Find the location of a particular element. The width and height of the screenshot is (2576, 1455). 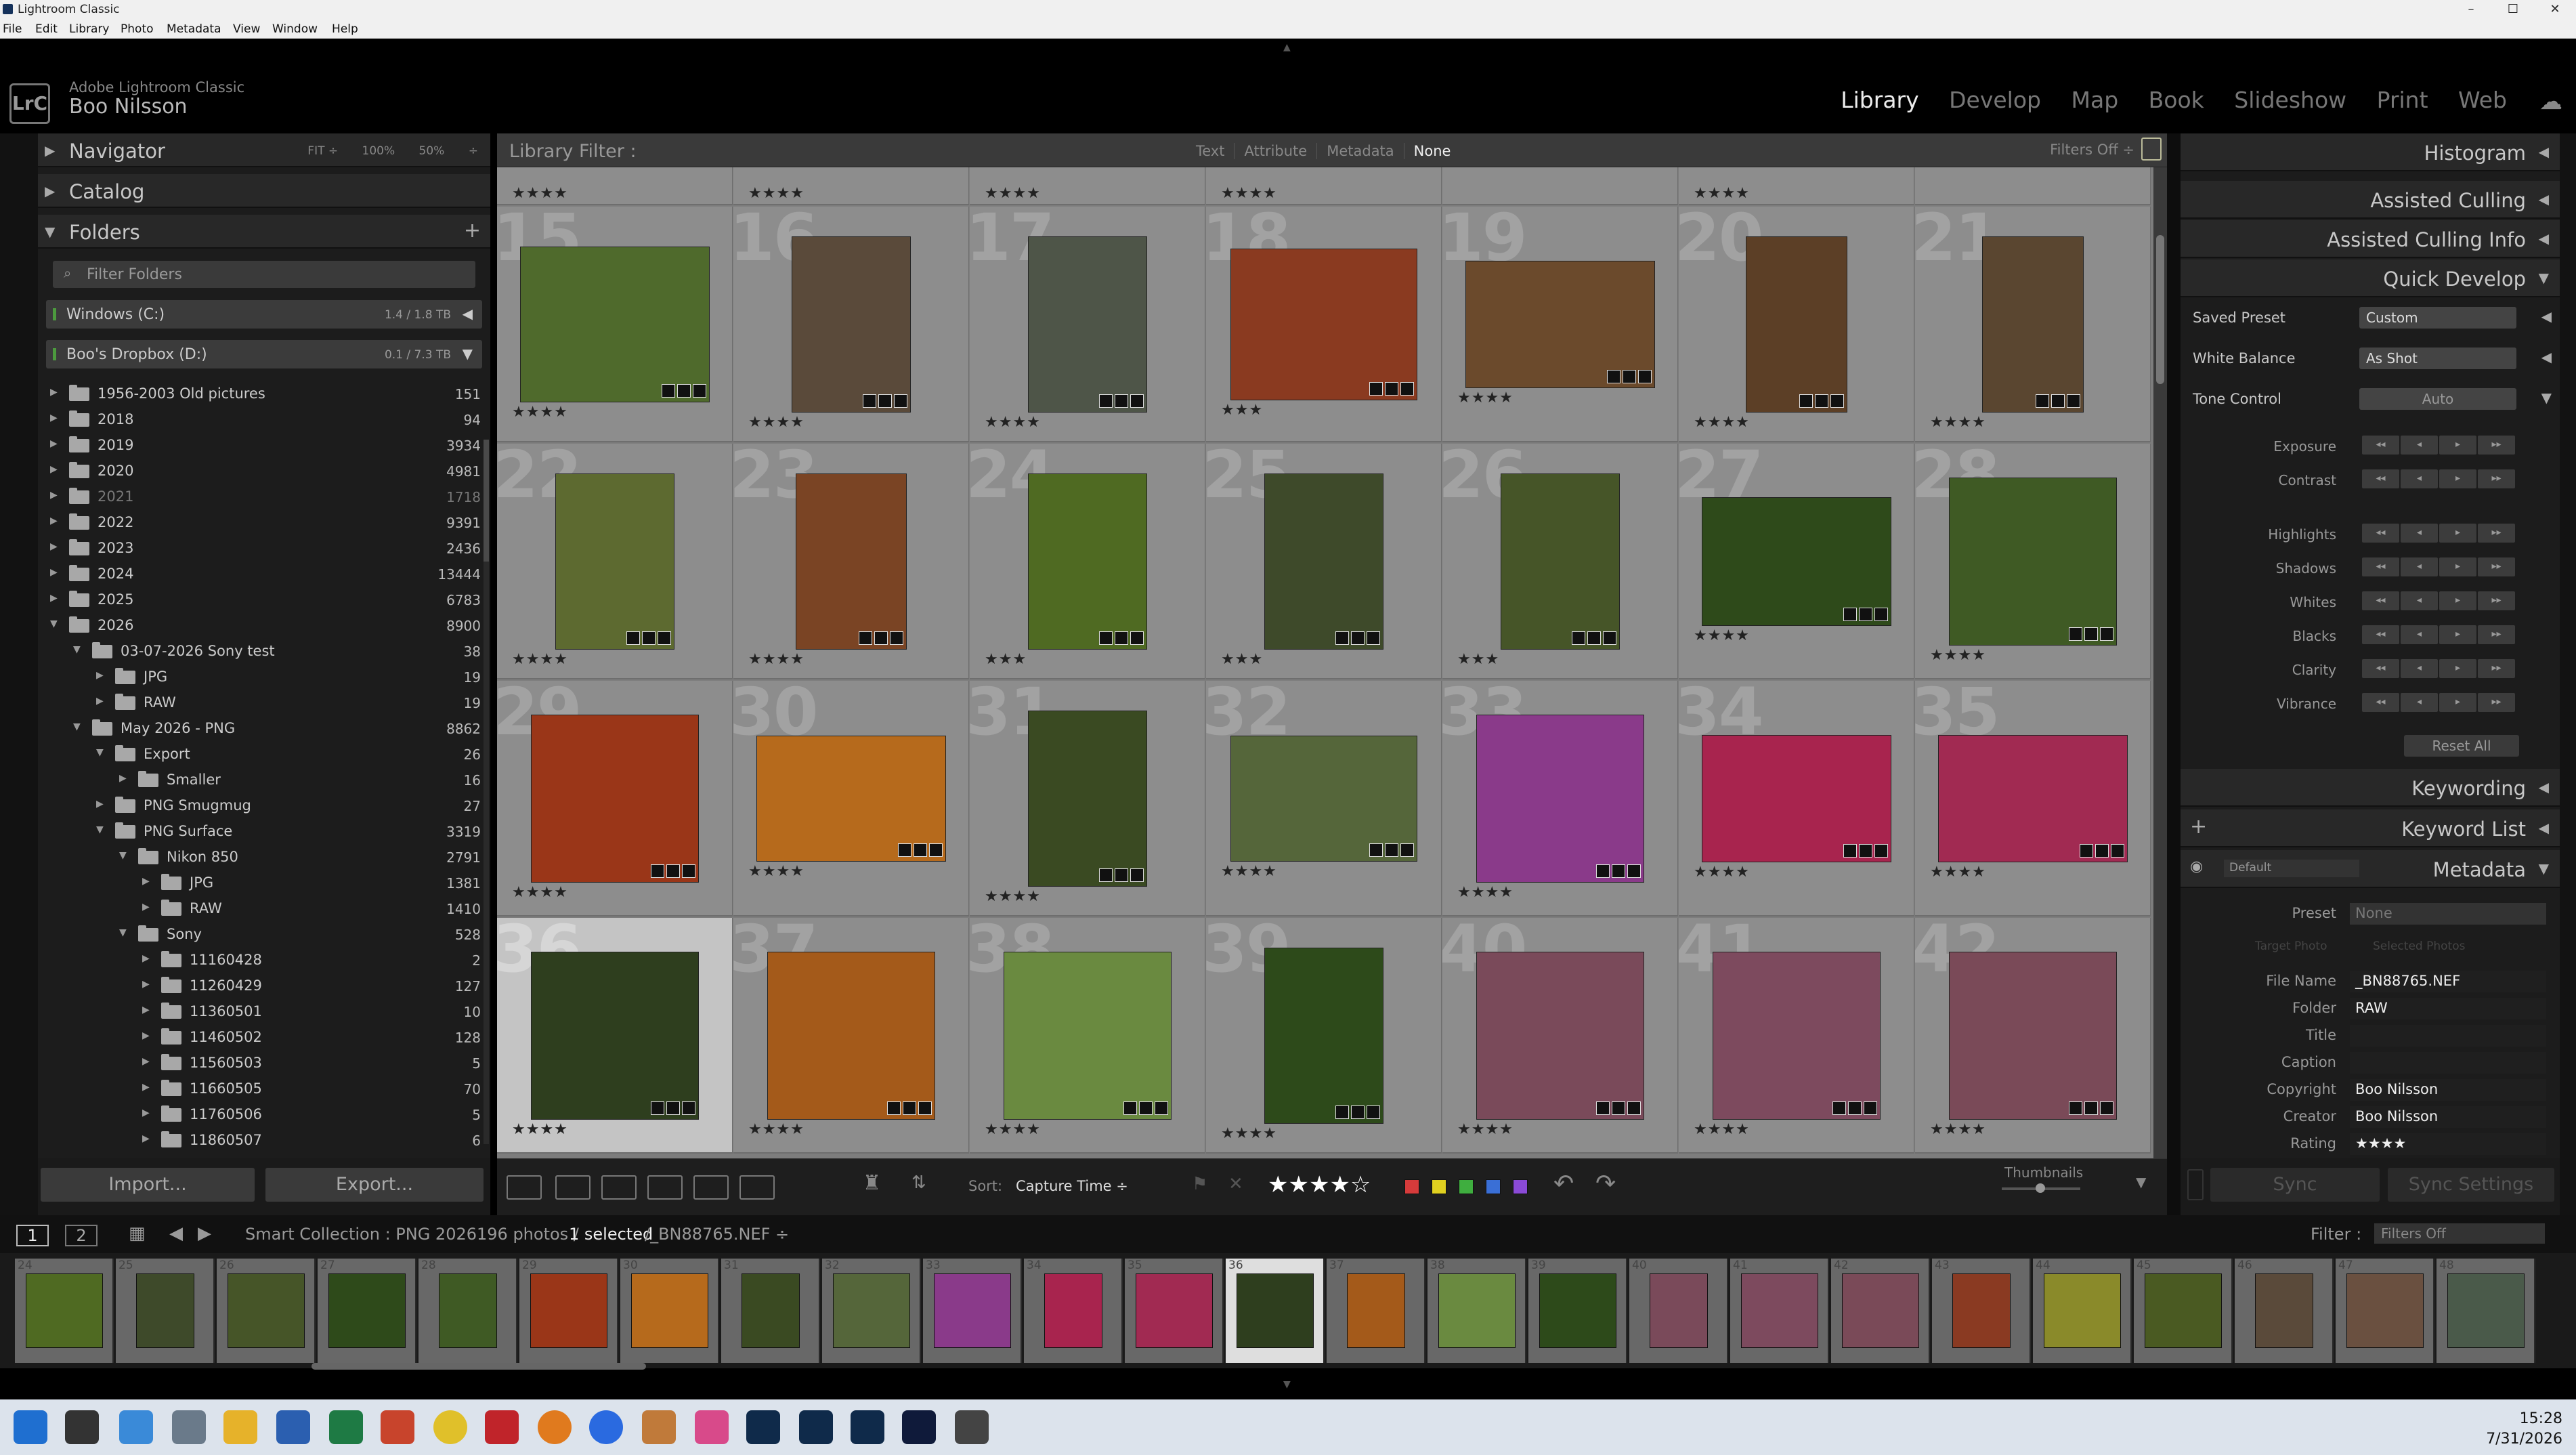

folder-row: ▶ 11860507 6 is located at coordinates (264, 1141).